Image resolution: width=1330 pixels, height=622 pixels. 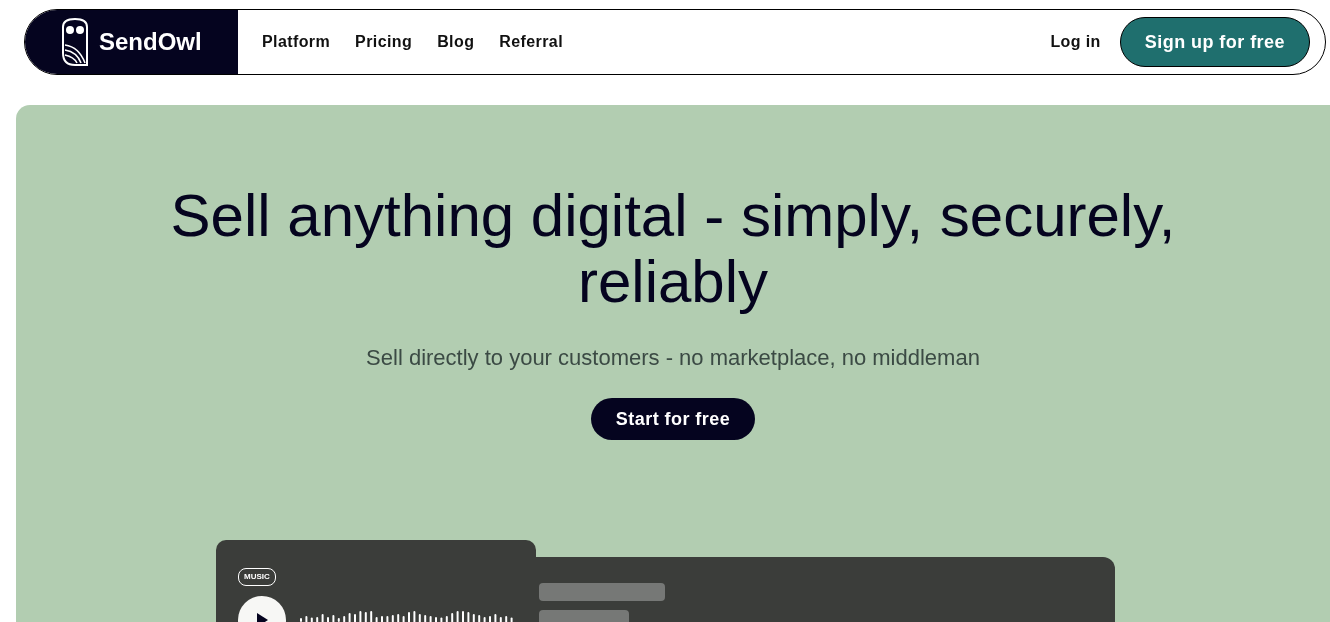 What do you see at coordinates (75, 42) in the screenshot?
I see `owl-icon` at bounding box center [75, 42].